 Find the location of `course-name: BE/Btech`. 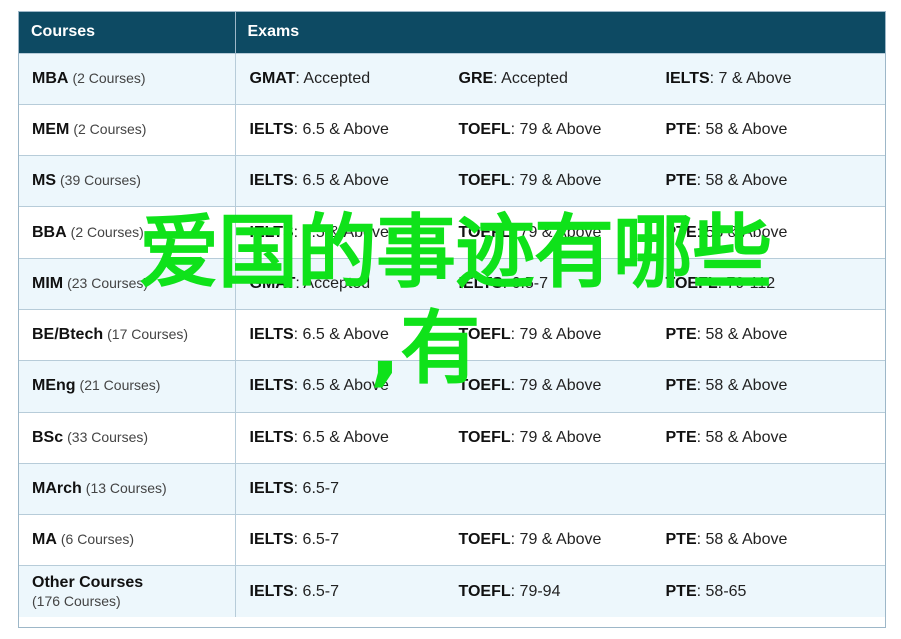

course-name: BE/Btech is located at coordinates (67, 334).